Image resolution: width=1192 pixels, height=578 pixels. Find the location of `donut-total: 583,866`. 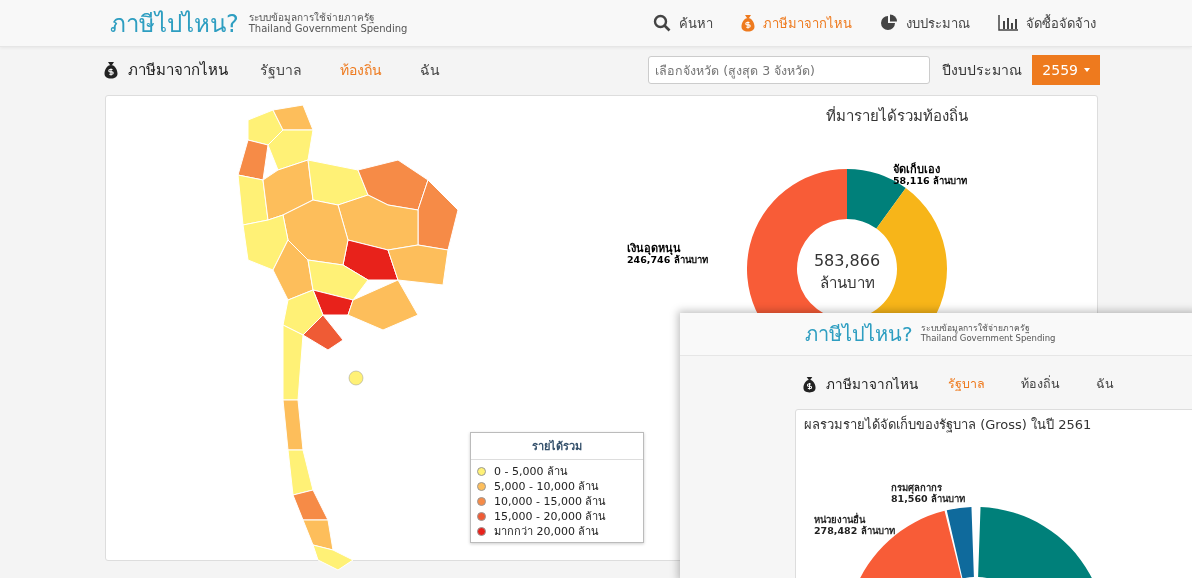

donut-total: 583,866 is located at coordinates (847, 260).